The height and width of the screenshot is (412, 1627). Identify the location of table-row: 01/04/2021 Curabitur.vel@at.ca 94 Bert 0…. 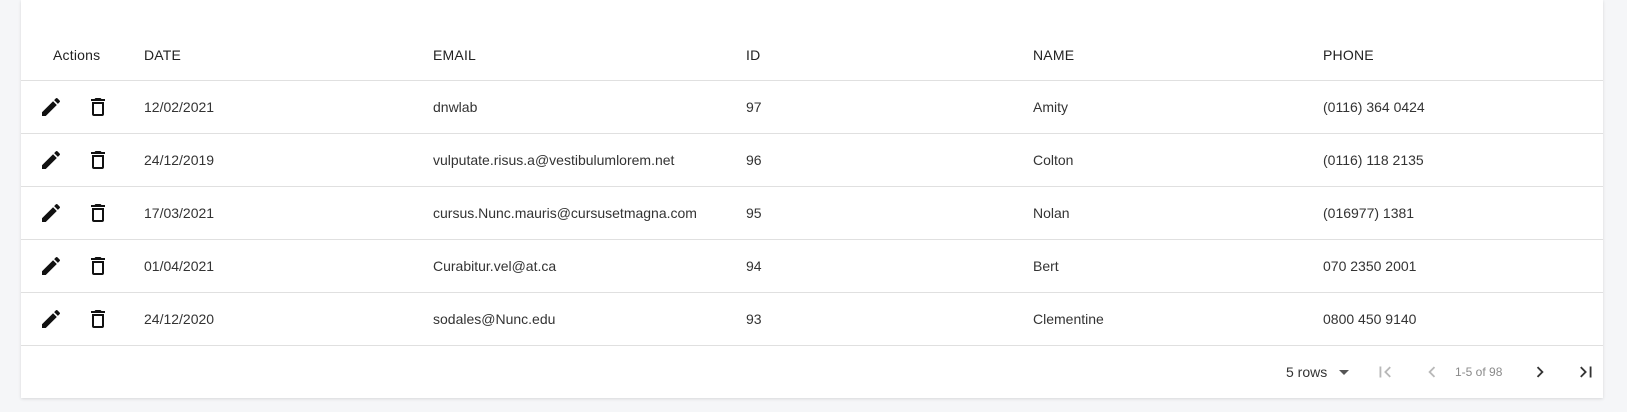
(812, 266).